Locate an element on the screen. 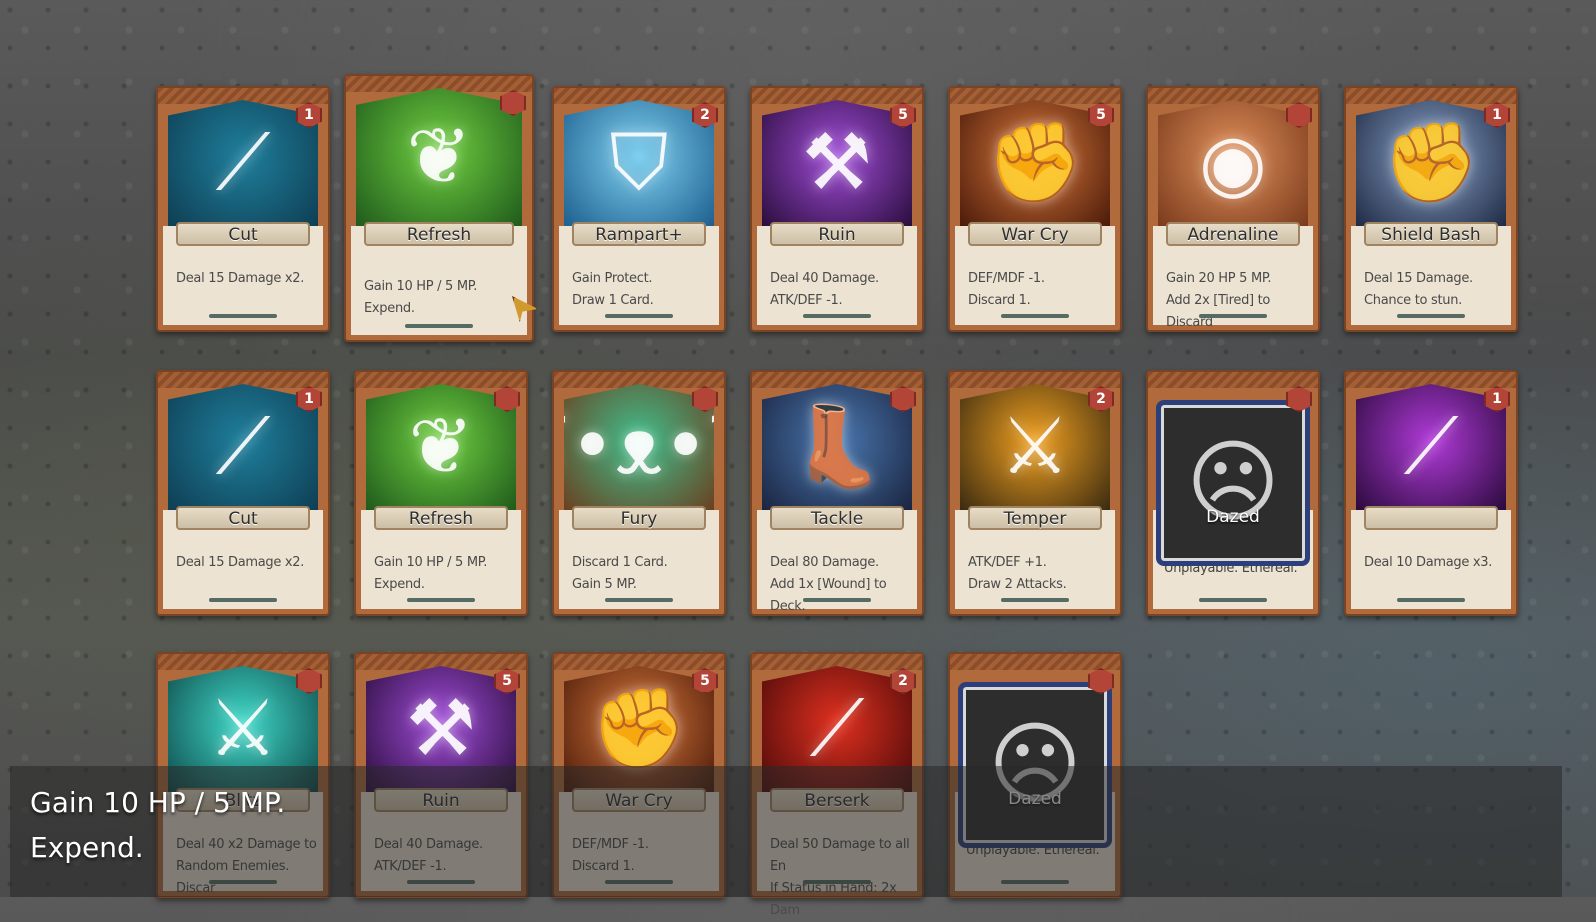 The width and height of the screenshot is (1596, 922). axe-icon: ⚒ is located at coordinates (837, 164).